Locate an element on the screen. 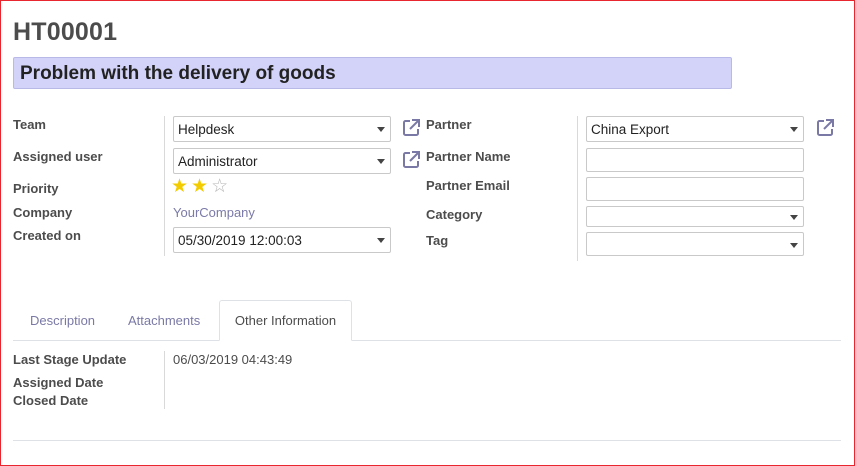 Image resolution: width=855 pixels, height=466 pixels. left-column-divider is located at coordinates (164, 186).